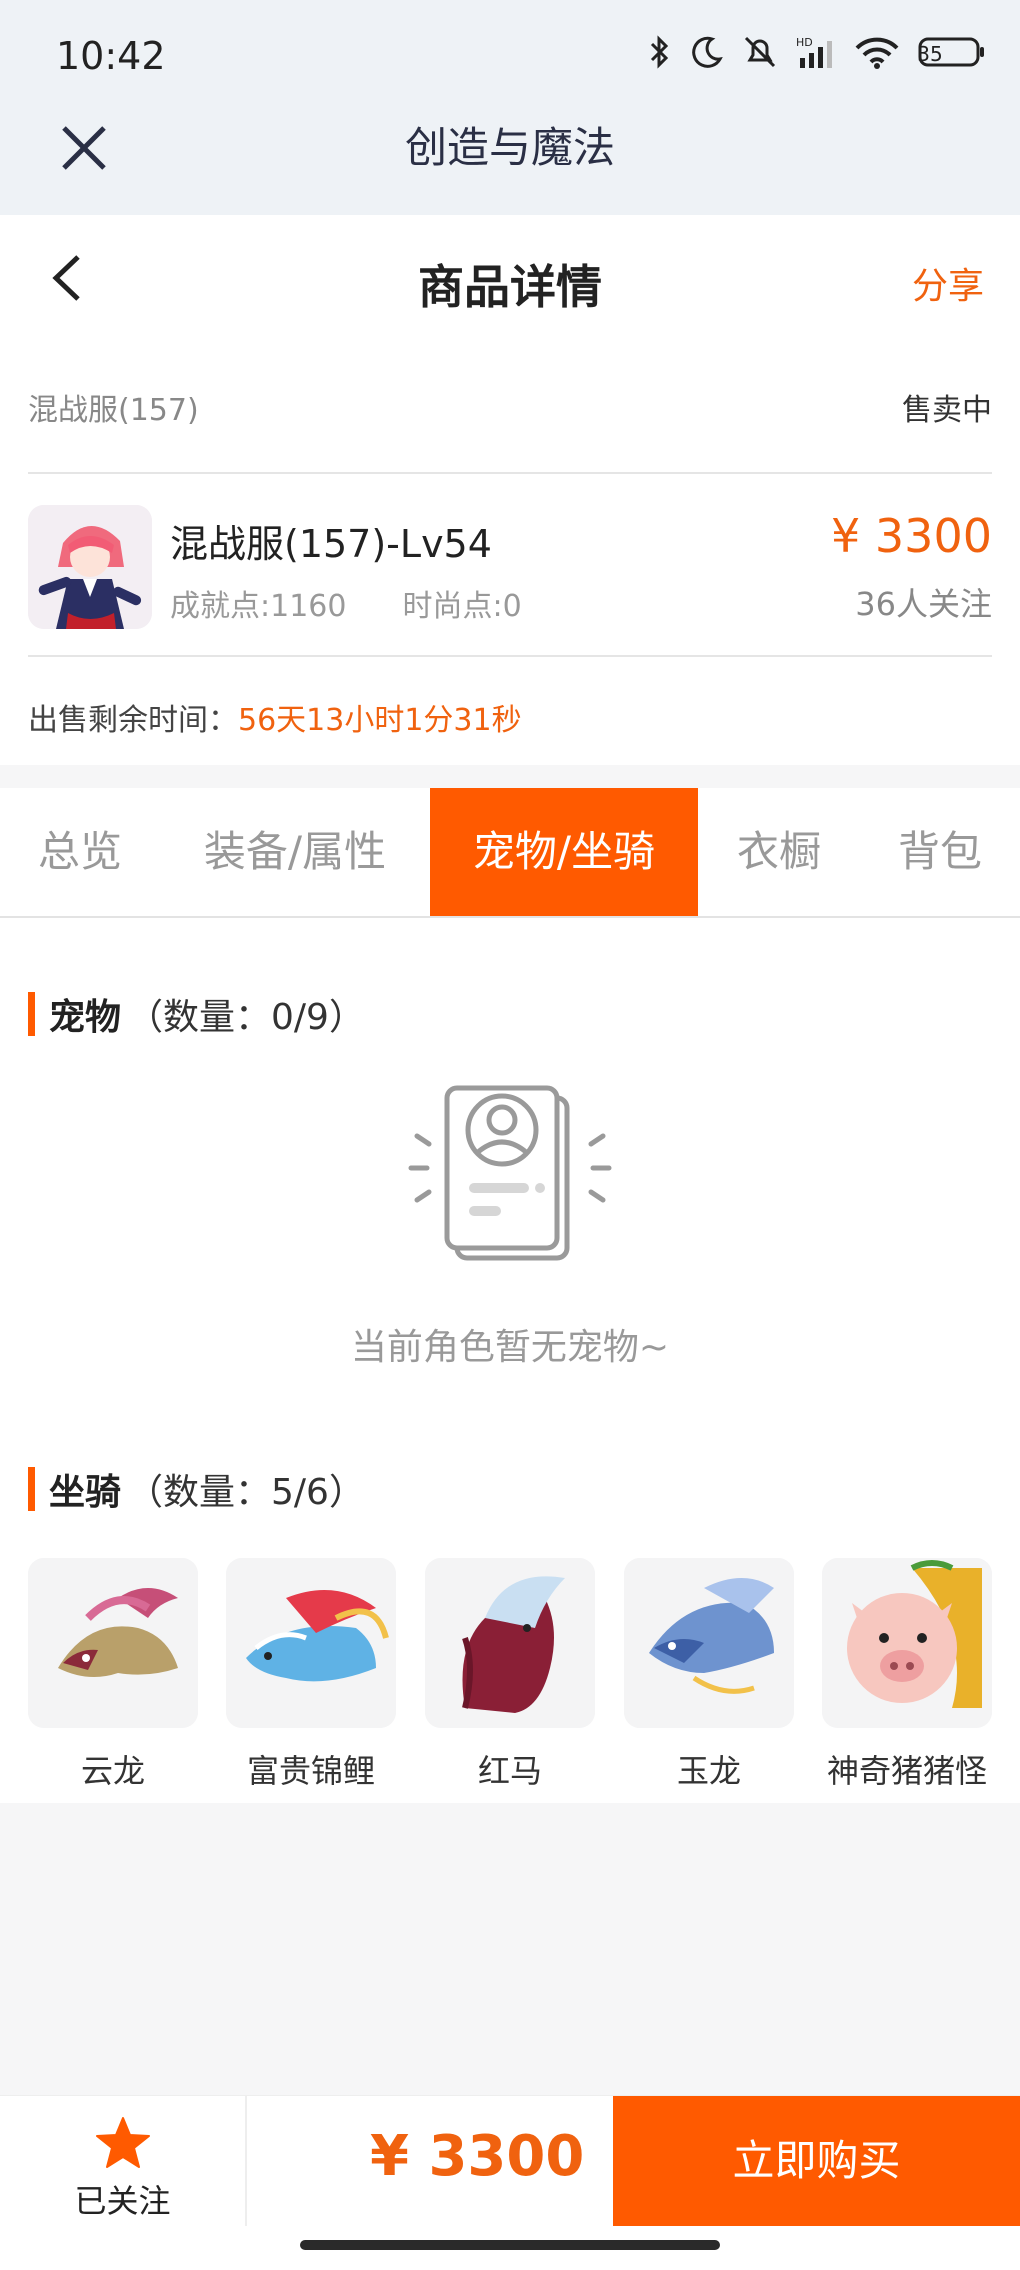  I want to click on mute-bell-icon, so click(760, 52).